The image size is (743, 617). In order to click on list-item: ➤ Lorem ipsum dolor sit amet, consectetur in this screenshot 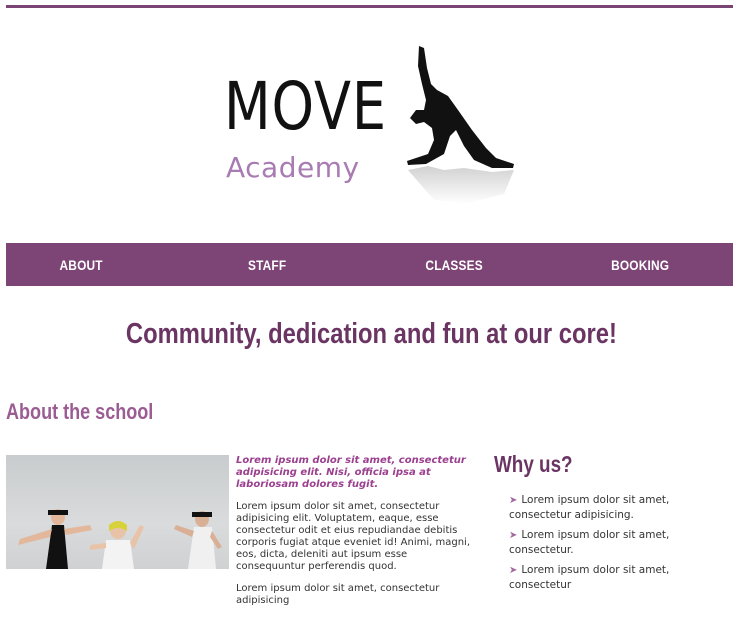, I will do `click(619, 578)`.